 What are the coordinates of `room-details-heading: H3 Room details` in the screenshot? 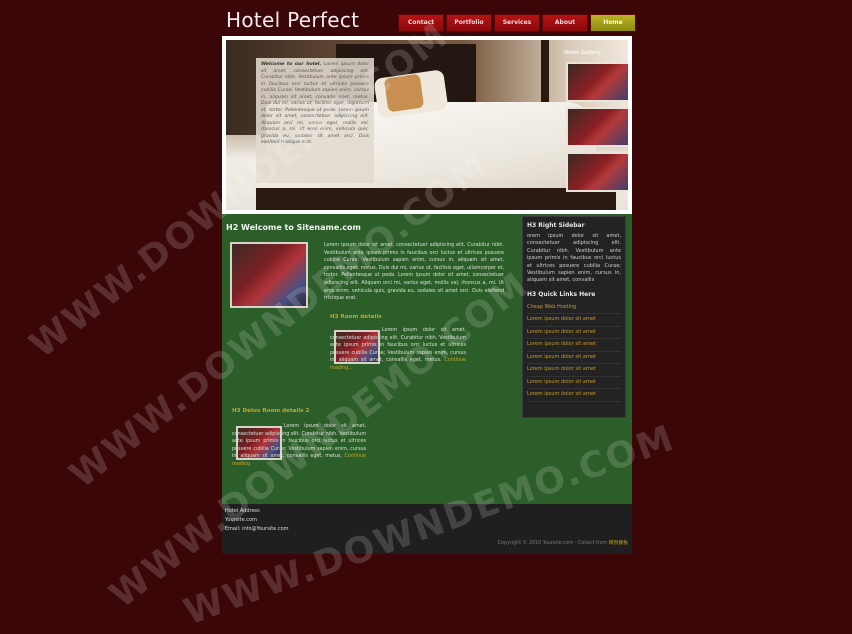 It's located at (356, 317).